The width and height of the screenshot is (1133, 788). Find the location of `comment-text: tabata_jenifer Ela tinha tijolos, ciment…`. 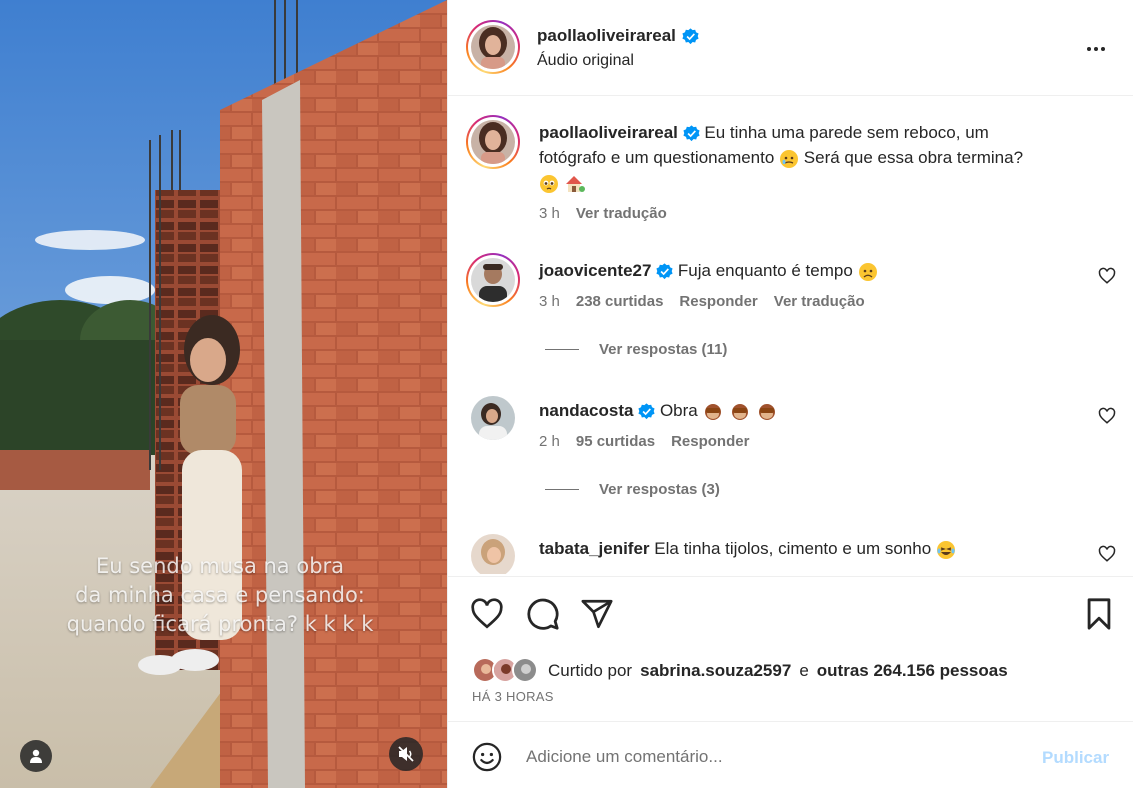

comment-text: tabata_jenifer Ela tinha tijolos, ciment… is located at coordinates (809, 548).